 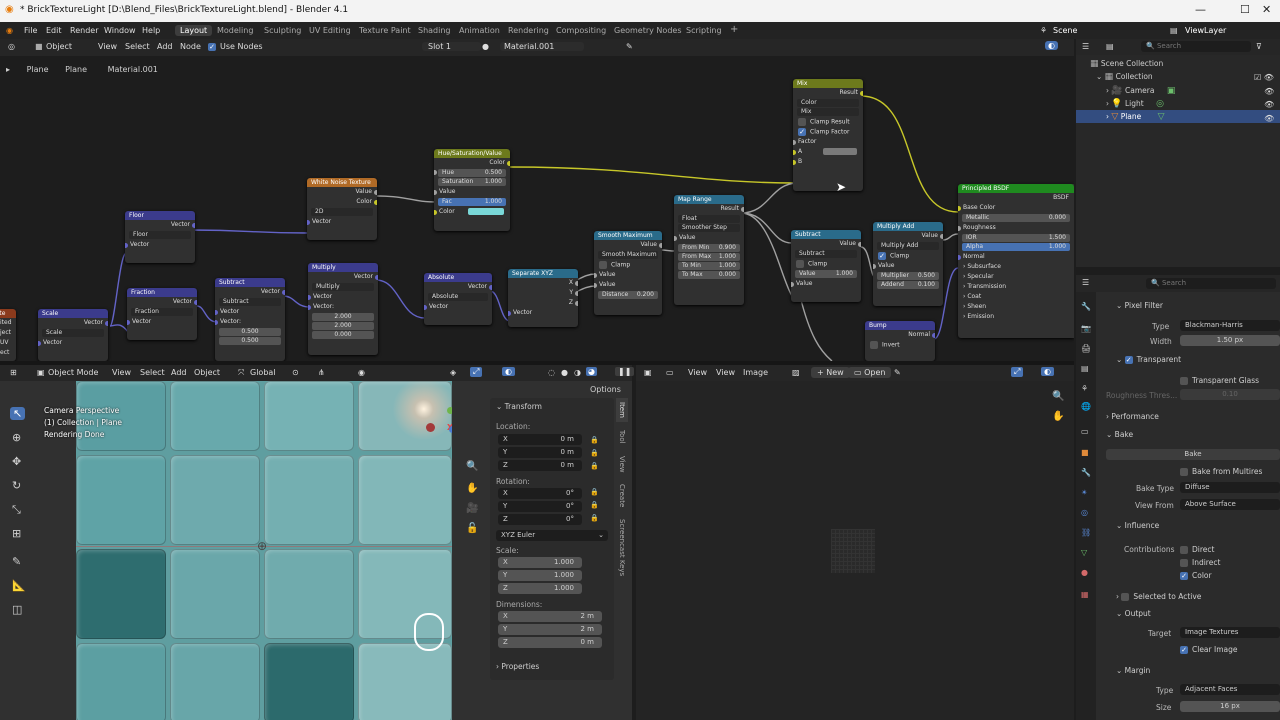 I want to click on gizmo-z-icon, so click(x=450, y=429).